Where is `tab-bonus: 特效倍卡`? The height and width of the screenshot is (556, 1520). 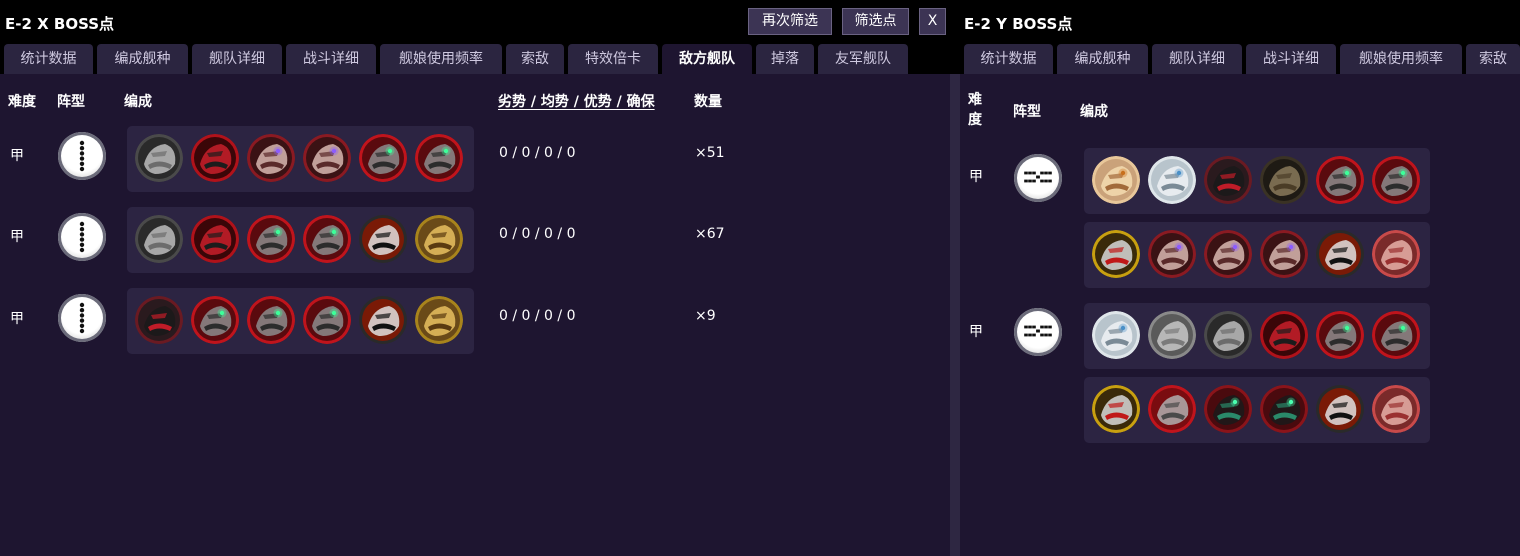
tab-bonus: 特效倍卡 is located at coordinates (613, 59).